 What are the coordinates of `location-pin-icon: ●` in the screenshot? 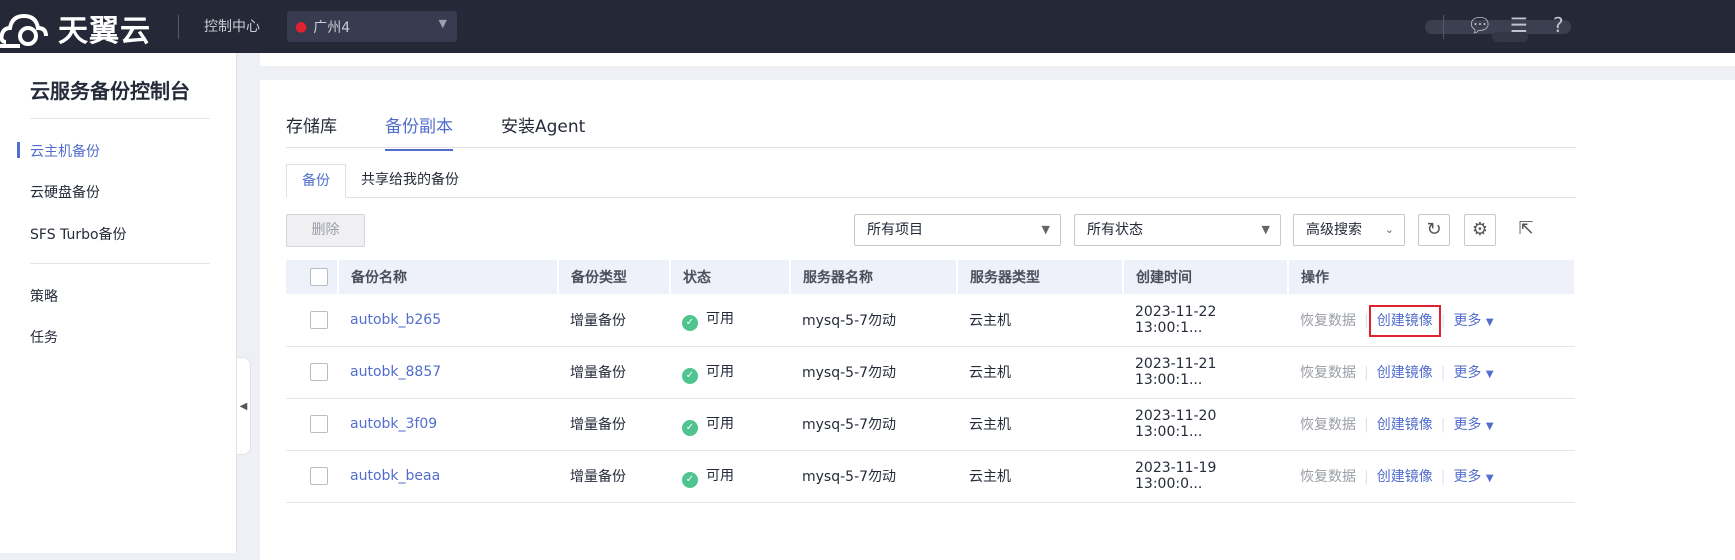 It's located at (301, 26).